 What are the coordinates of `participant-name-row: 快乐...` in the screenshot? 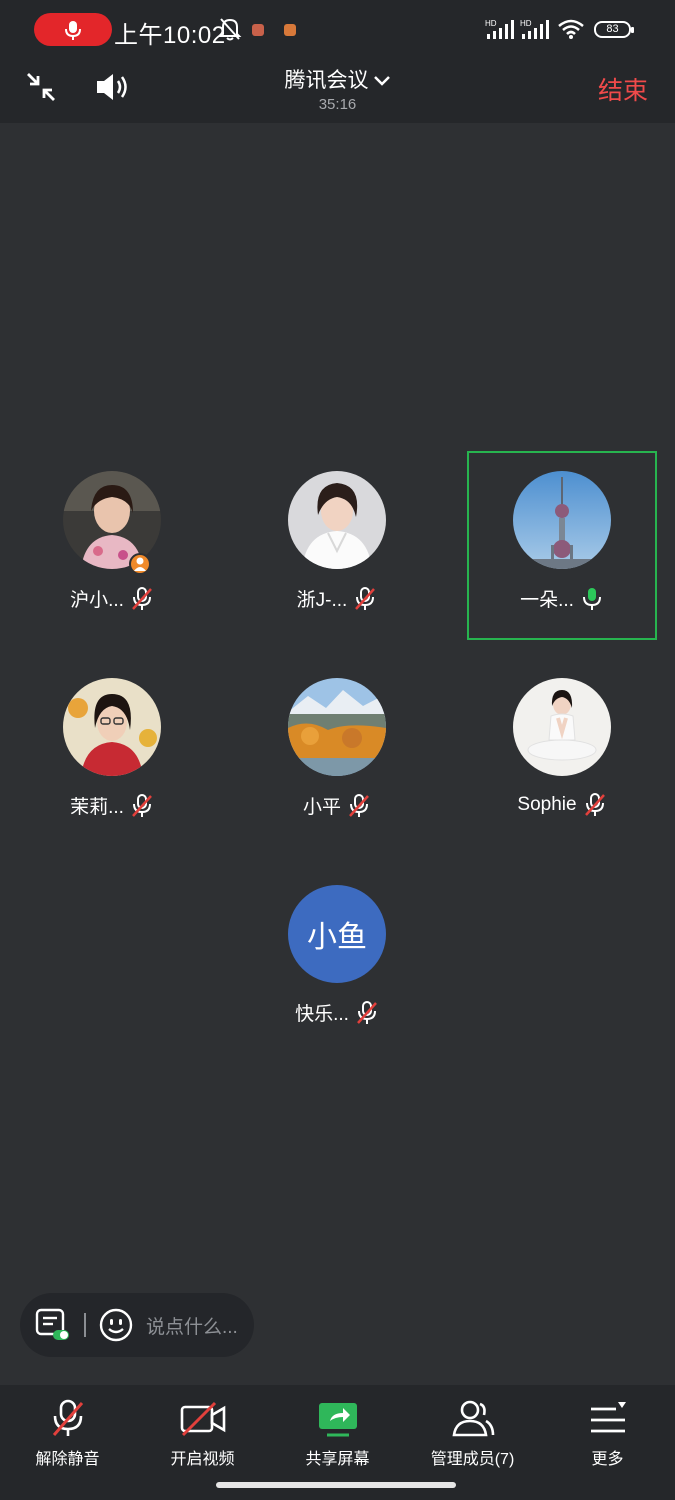 It's located at (337, 1012).